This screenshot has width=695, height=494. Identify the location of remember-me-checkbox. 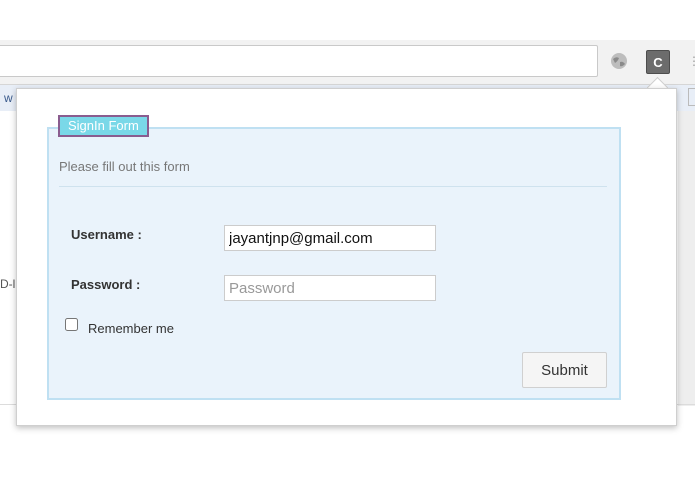
(71, 324).